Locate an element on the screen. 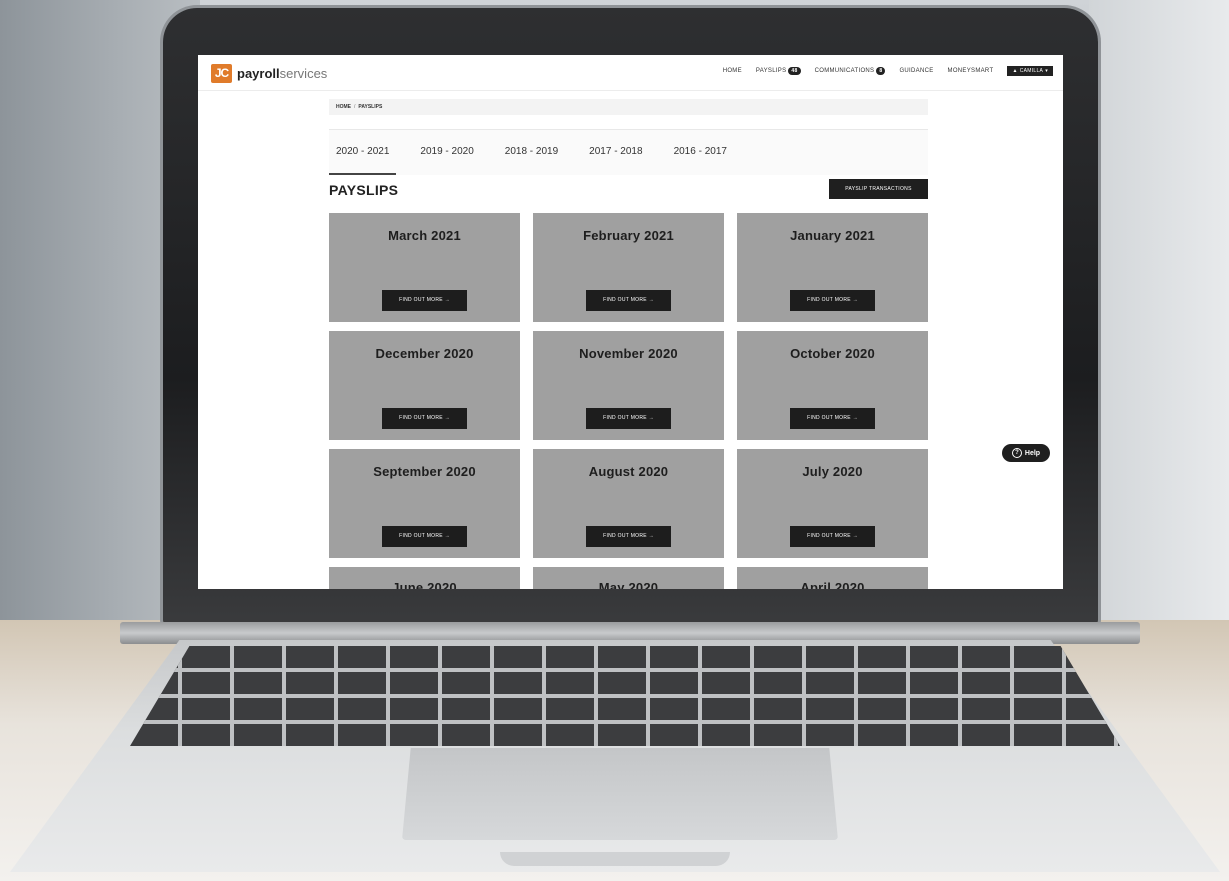 Image resolution: width=1229 pixels, height=881 pixels. page-title: PAYSLIPS is located at coordinates (364, 190).